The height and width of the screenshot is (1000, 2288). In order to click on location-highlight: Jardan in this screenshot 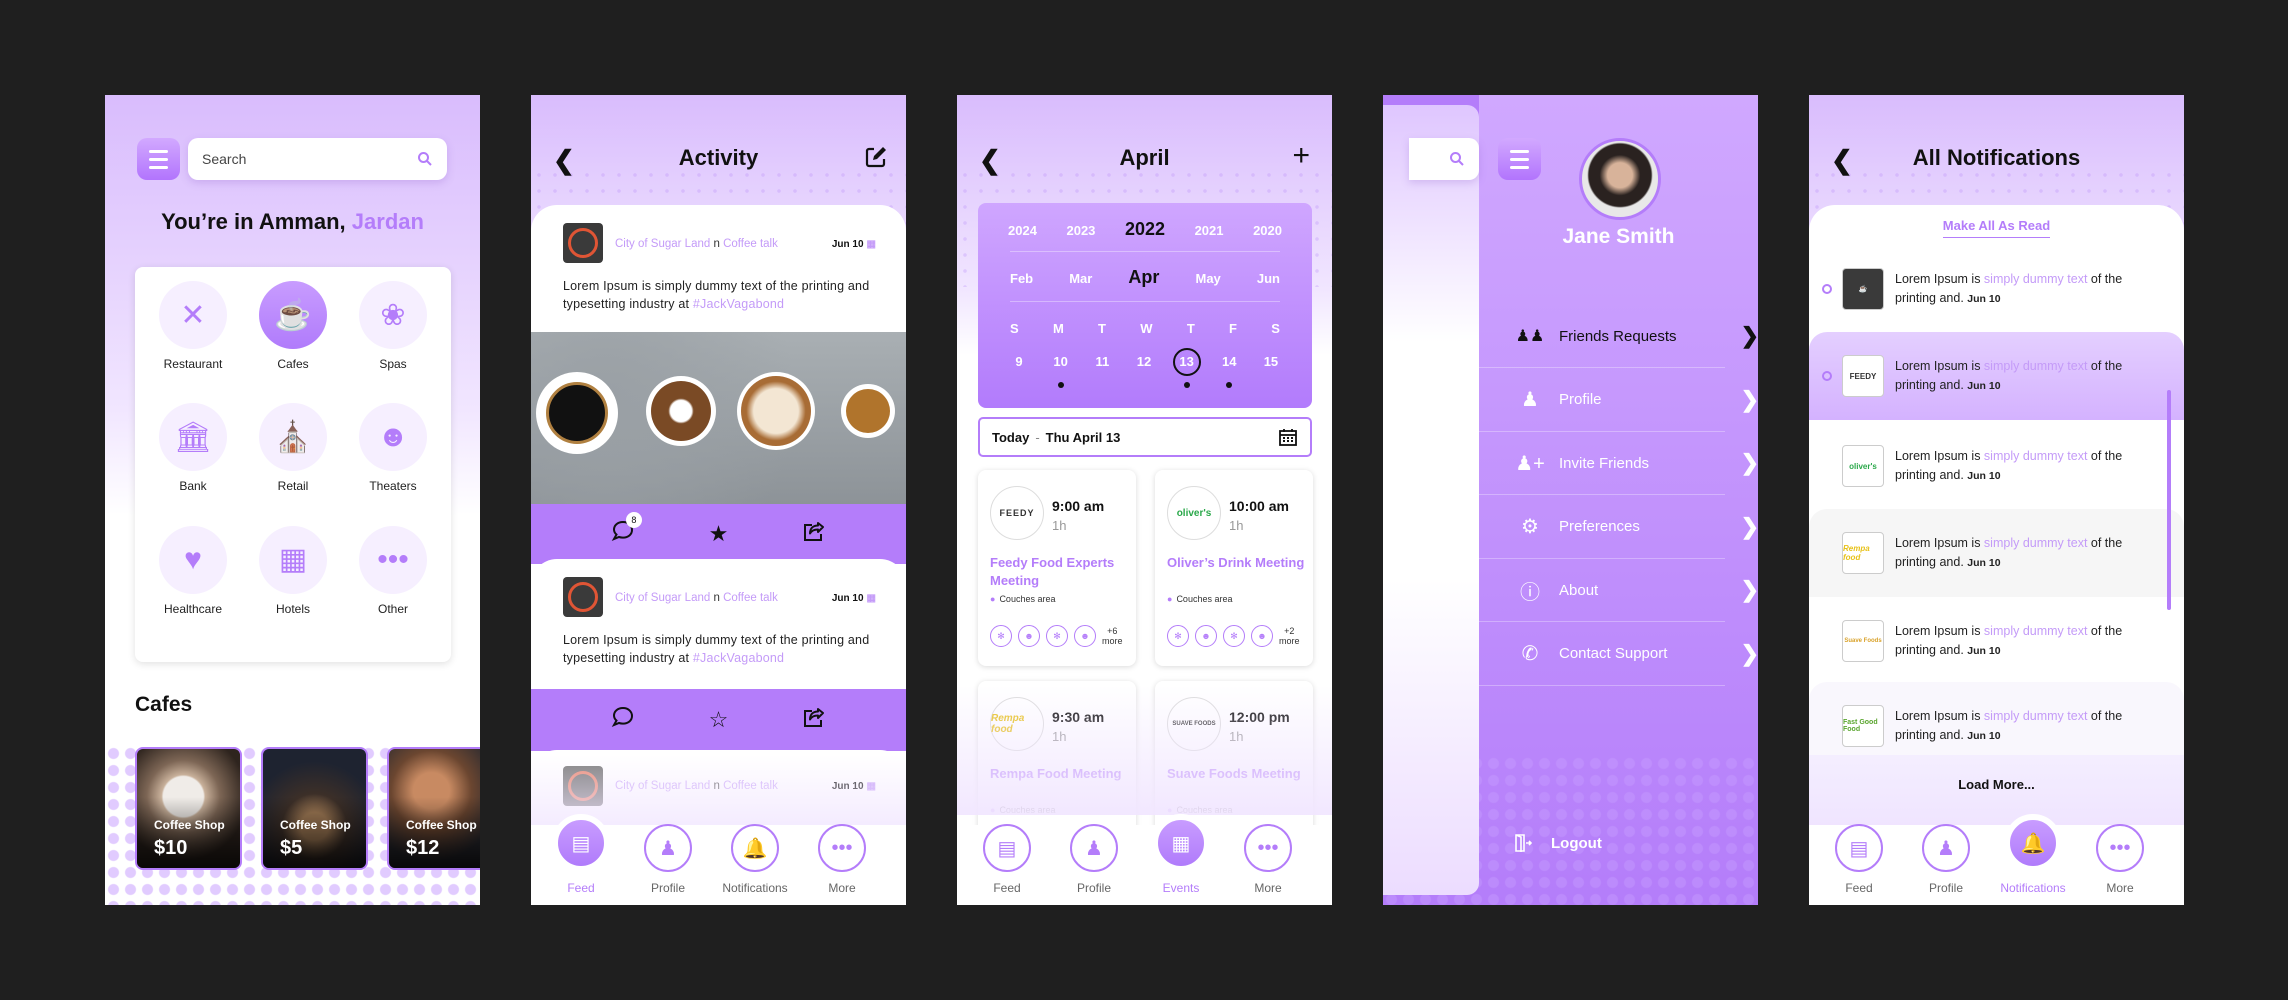, I will do `click(388, 221)`.